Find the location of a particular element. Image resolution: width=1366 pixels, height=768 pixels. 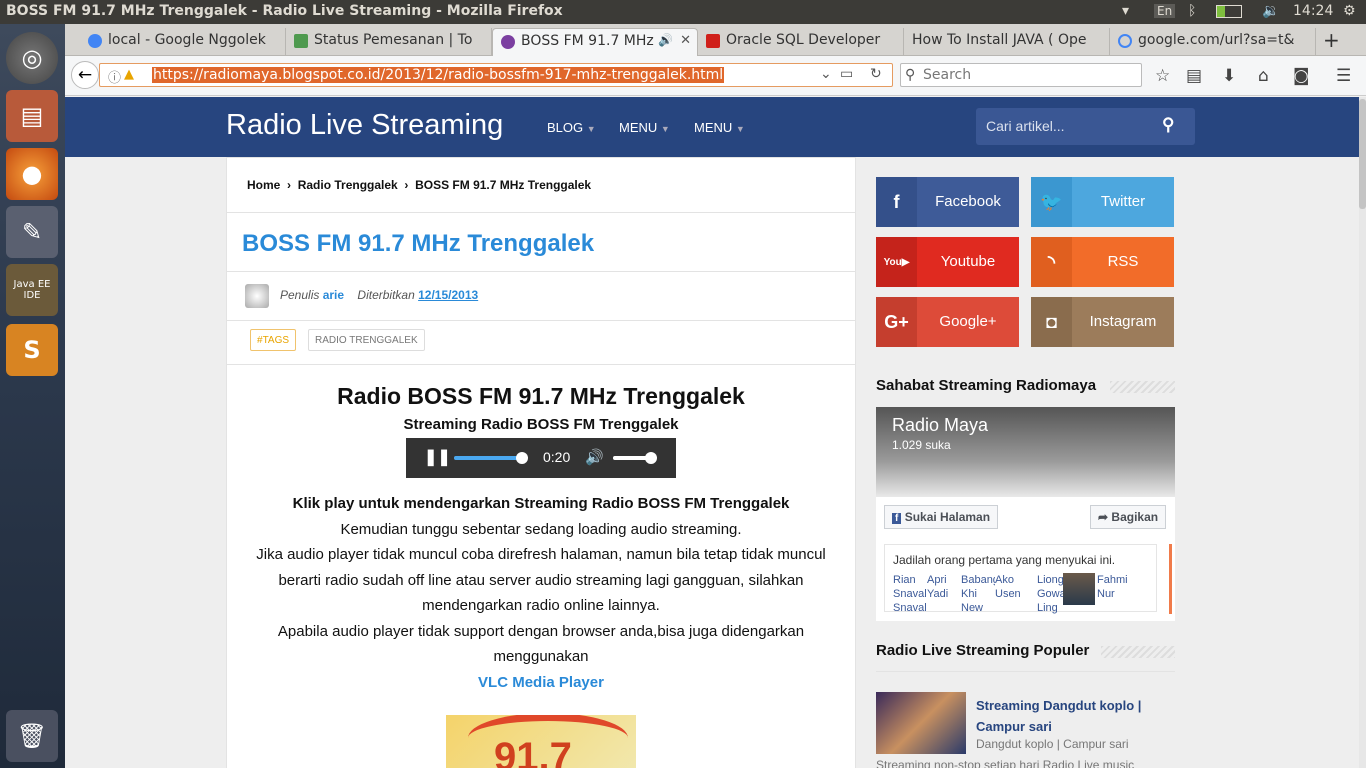

wifi-icon: ▾ is located at coordinates (1125, 11).